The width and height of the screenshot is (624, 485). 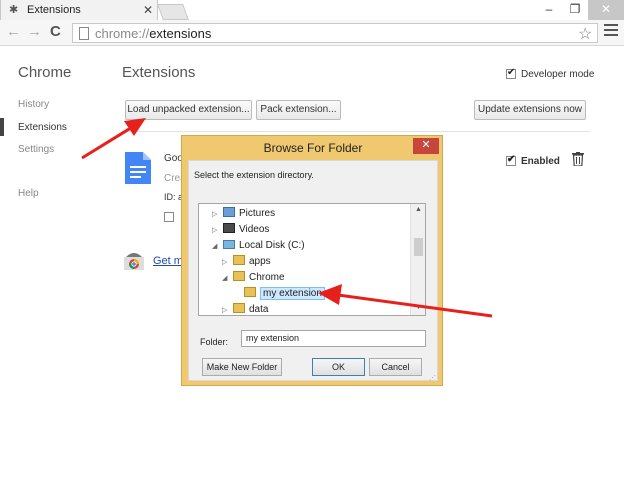 I want to click on tree-item-data: ▷ data, so click(x=245, y=308).